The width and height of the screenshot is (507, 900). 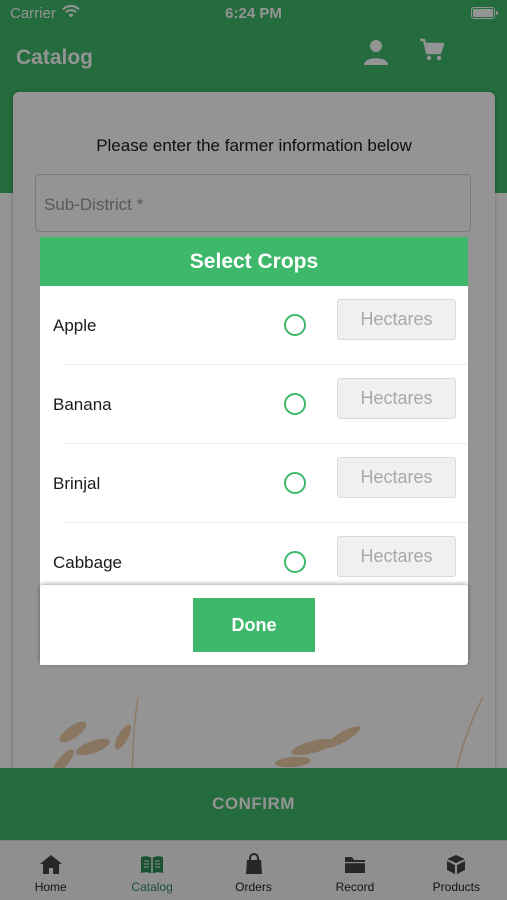 I want to click on dialog-title: Select Crops, so click(x=254, y=261).